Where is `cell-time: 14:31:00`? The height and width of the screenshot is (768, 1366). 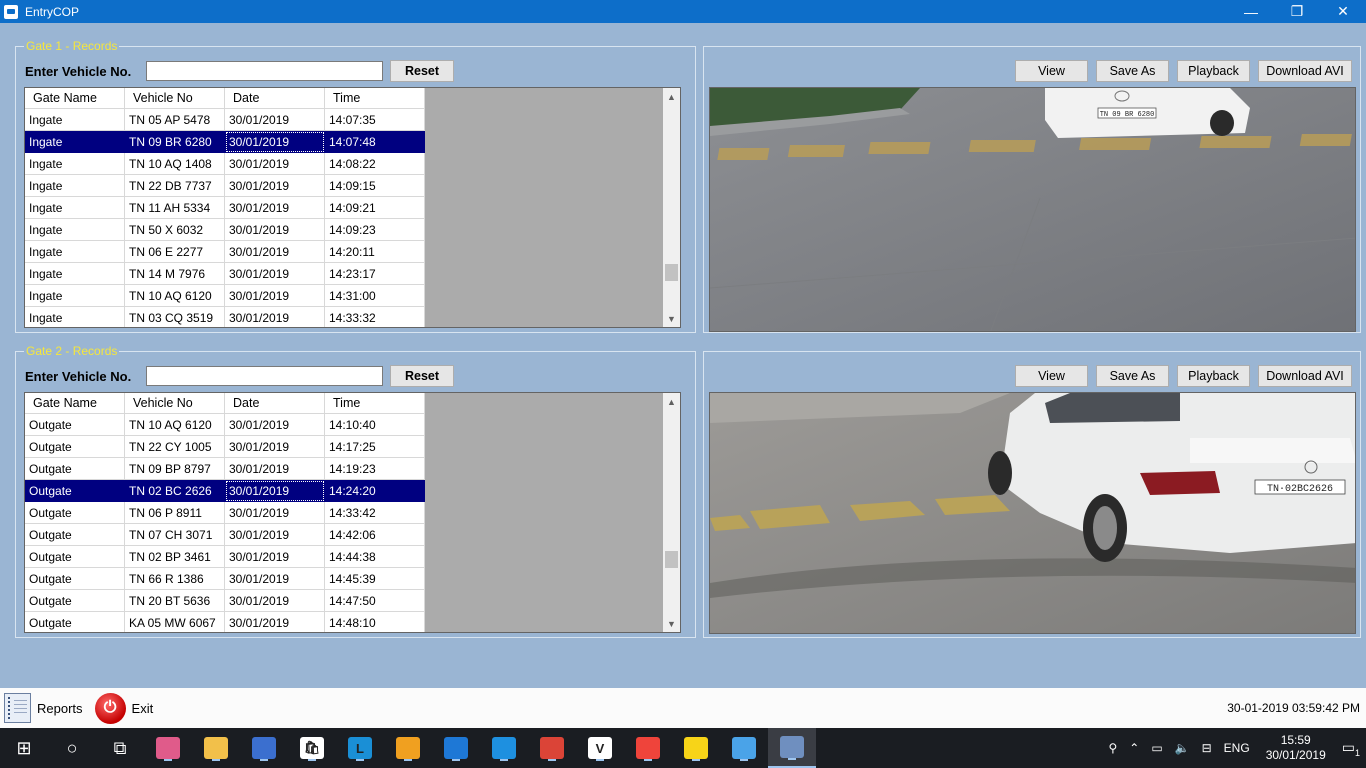
cell-time: 14:31:00 is located at coordinates (375, 296).